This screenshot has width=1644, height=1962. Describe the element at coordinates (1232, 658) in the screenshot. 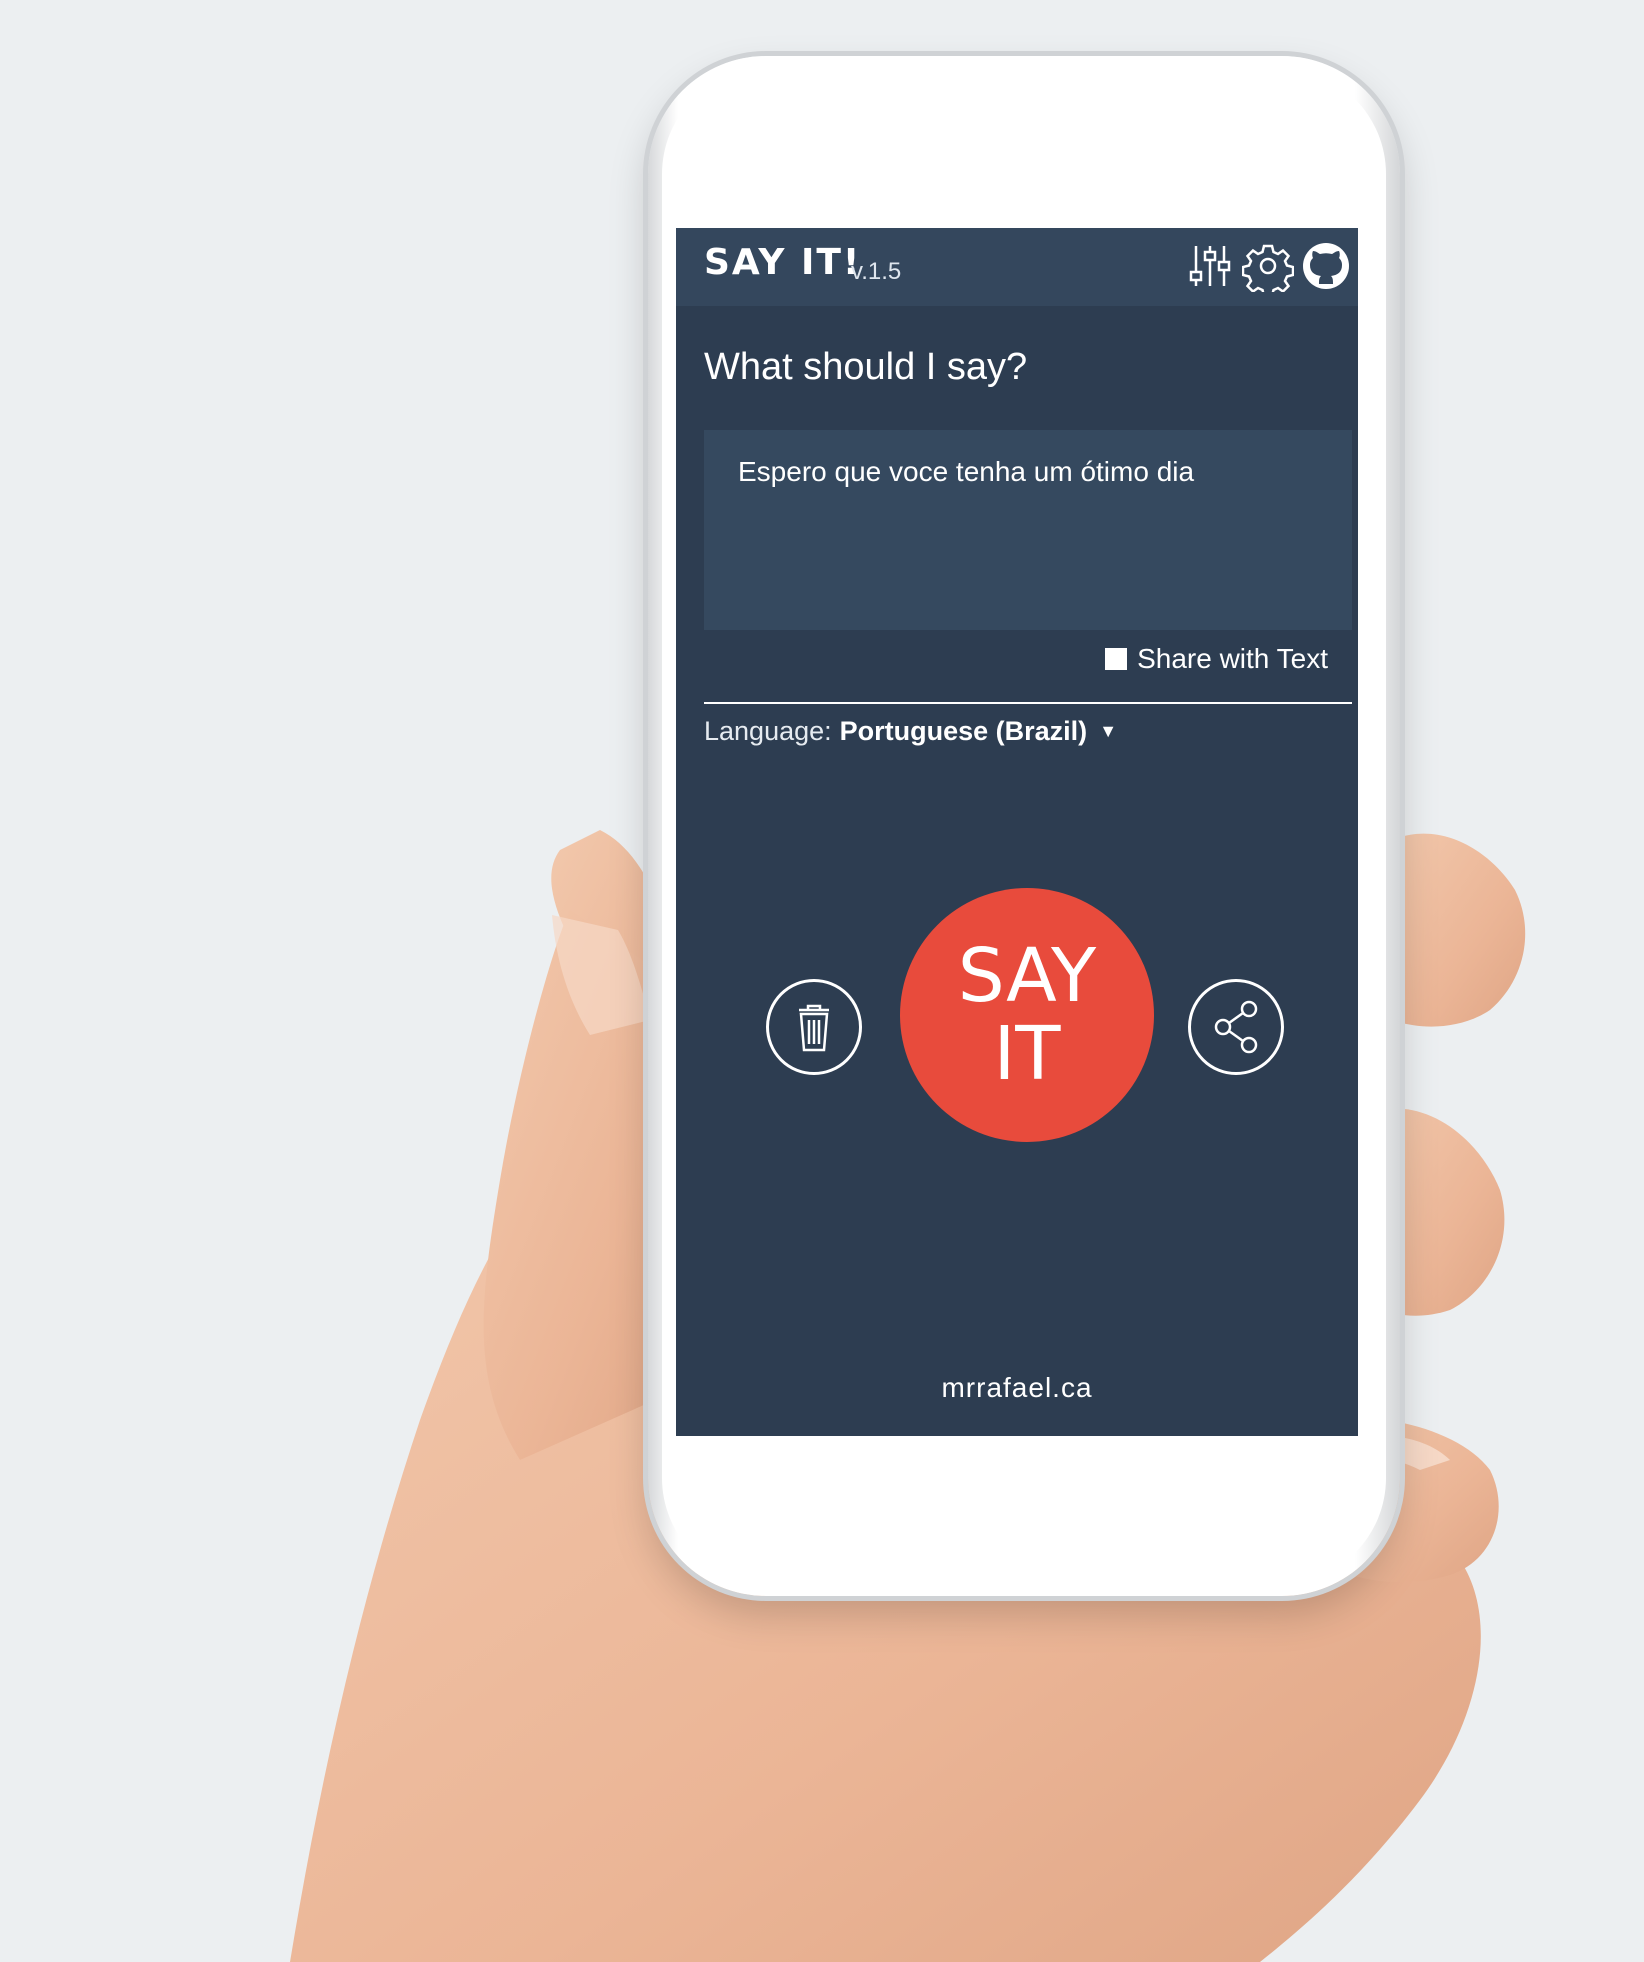

I see `share-with-text-label: Share with Text` at that location.